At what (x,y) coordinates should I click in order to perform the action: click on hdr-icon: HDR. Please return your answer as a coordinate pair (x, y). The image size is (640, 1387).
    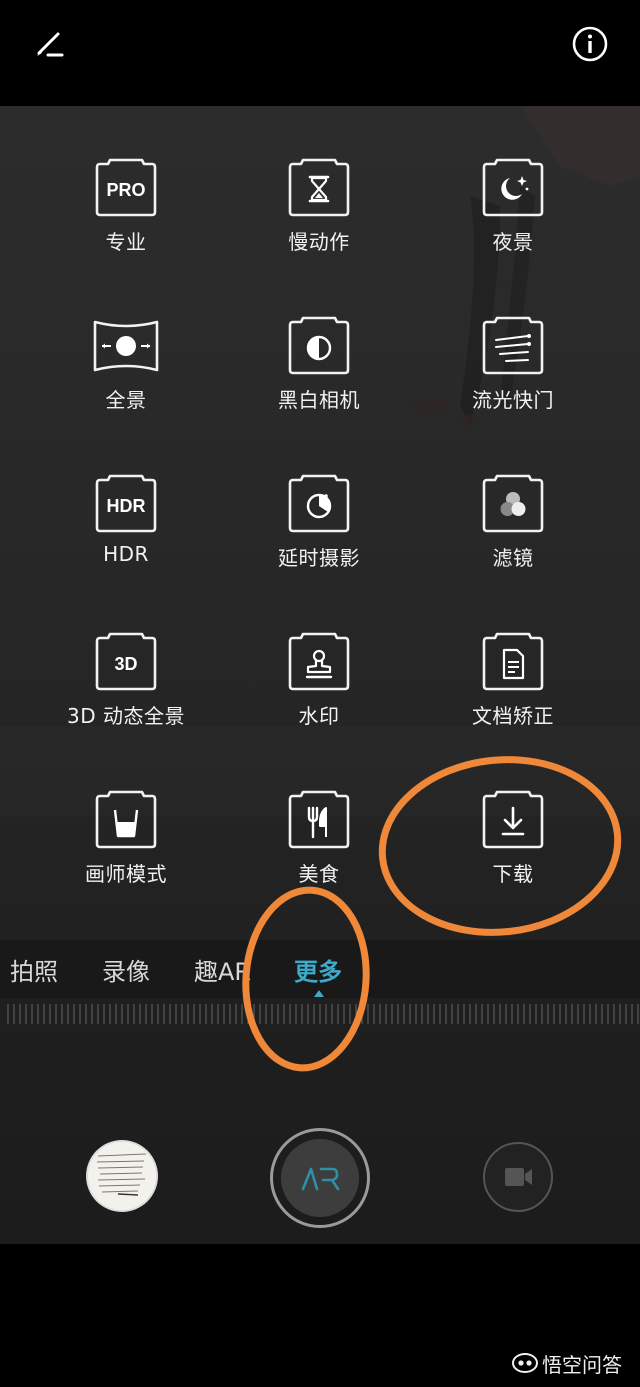
    Looking at the image, I should click on (126, 503).